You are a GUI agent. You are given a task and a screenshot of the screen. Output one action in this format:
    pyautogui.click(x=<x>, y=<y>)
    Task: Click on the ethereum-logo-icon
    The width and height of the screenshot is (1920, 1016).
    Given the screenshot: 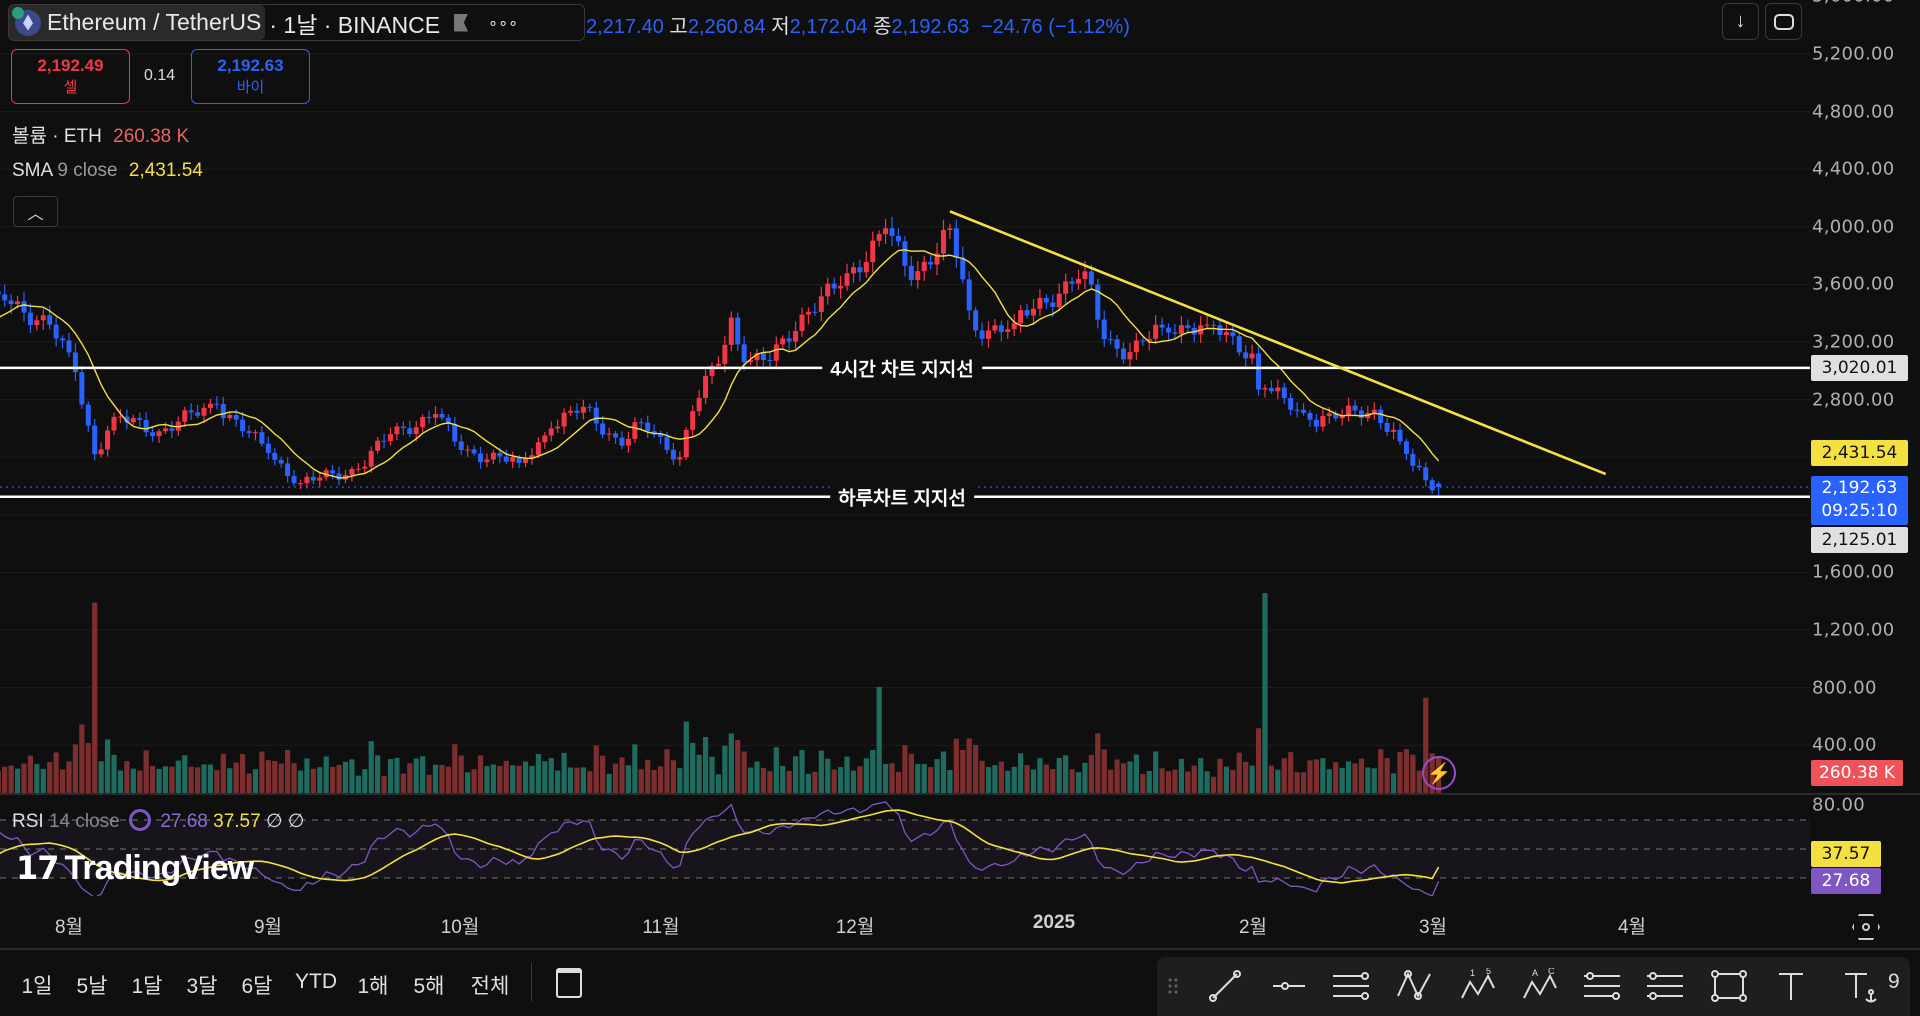 What is the action you would take?
    pyautogui.click(x=26, y=21)
    